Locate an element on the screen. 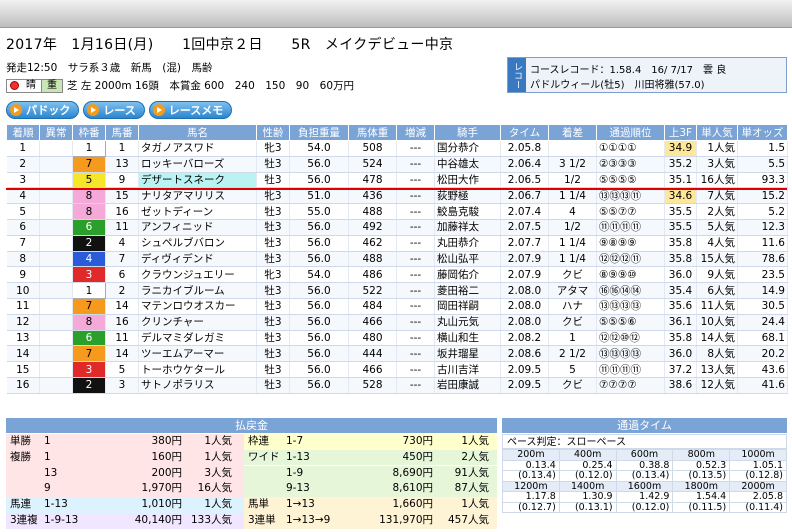 The width and height of the screenshot is (792, 532). cell-jockey: 古川吉洋 is located at coordinates (467, 369).